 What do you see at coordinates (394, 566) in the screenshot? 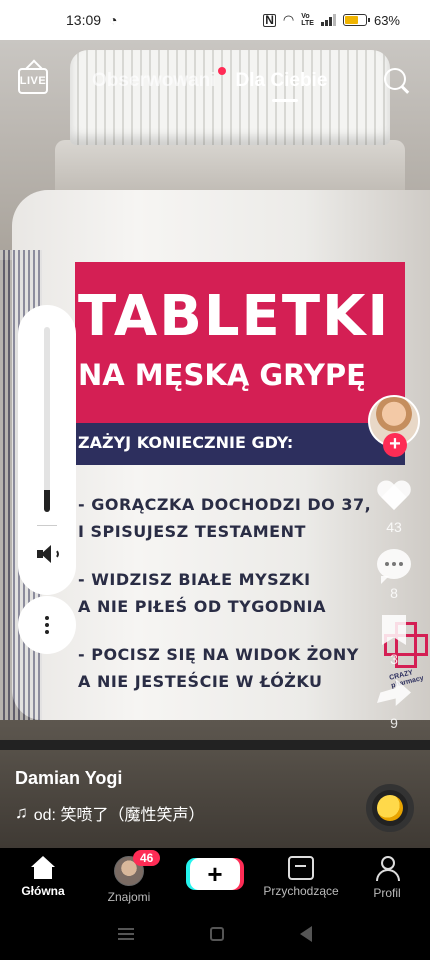
I see `comment-icon` at bounding box center [394, 566].